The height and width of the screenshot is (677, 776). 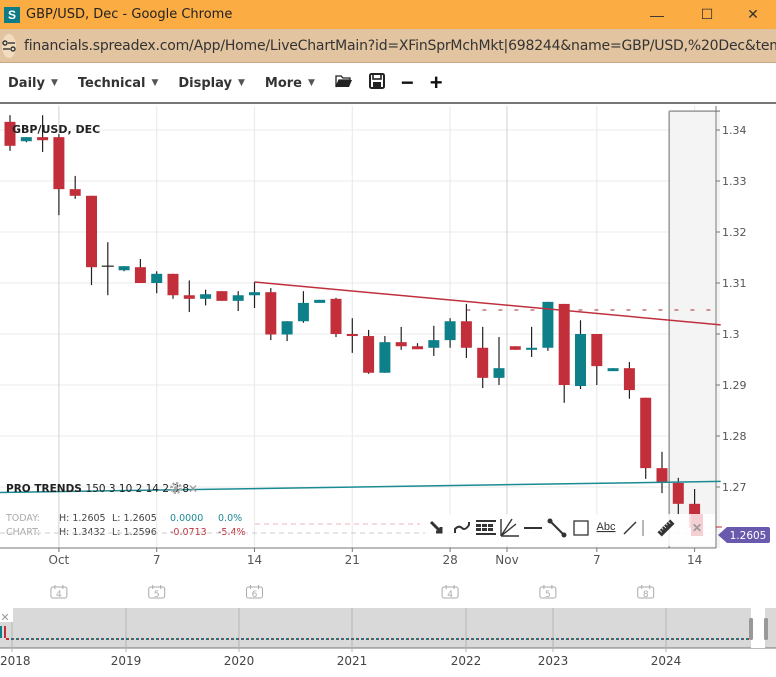 What do you see at coordinates (751, 629) in the screenshot?
I see `navigator-handle-left` at bounding box center [751, 629].